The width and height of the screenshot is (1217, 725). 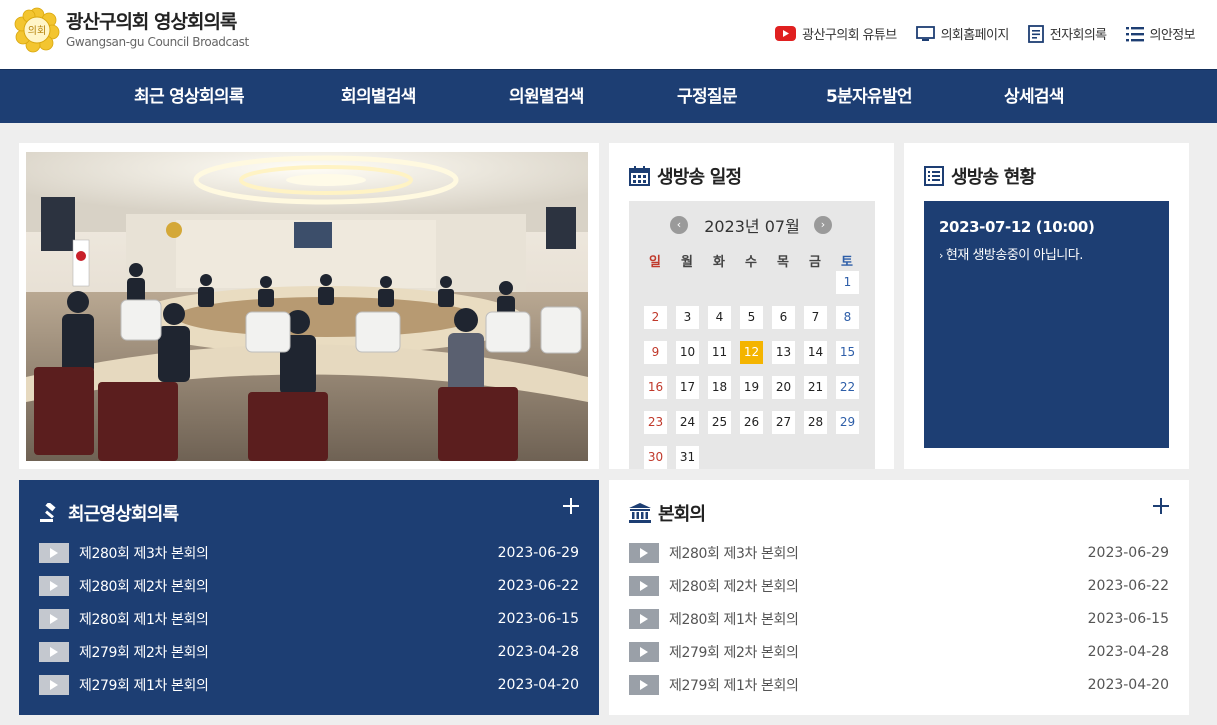 I want to click on youtube-link: 광산구의회 유튜브, so click(x=836, y=33).